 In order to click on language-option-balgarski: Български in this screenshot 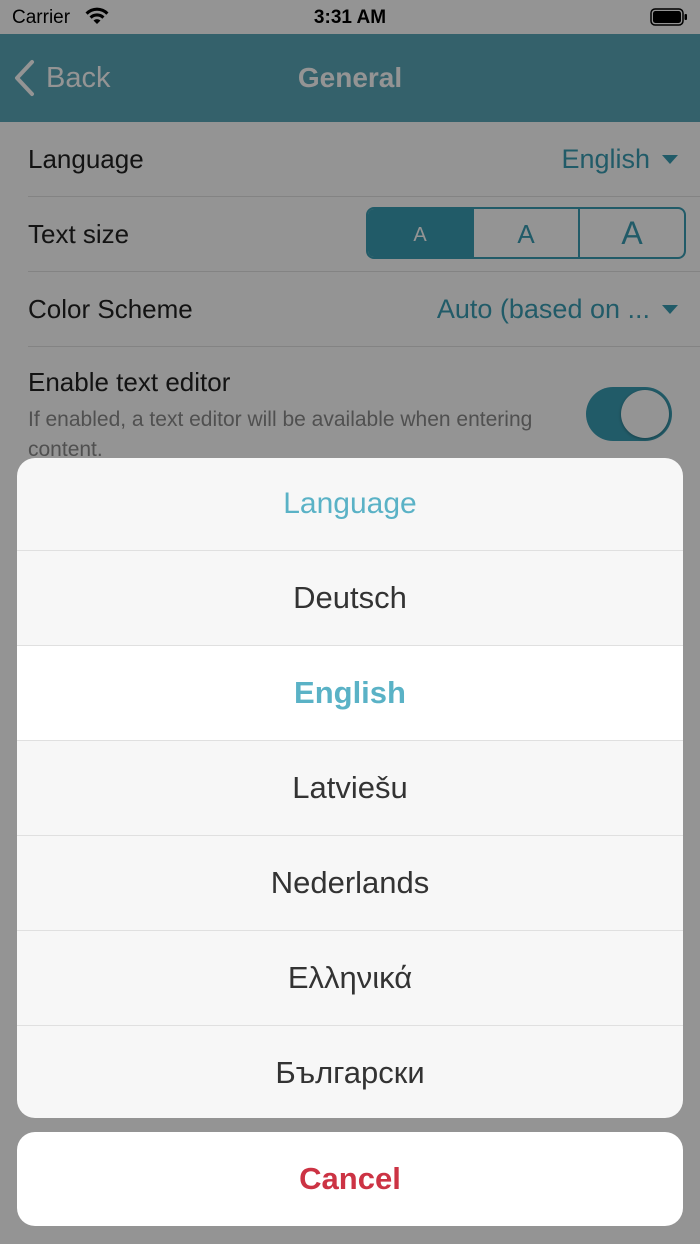, I will do `click(350, 1072)`.